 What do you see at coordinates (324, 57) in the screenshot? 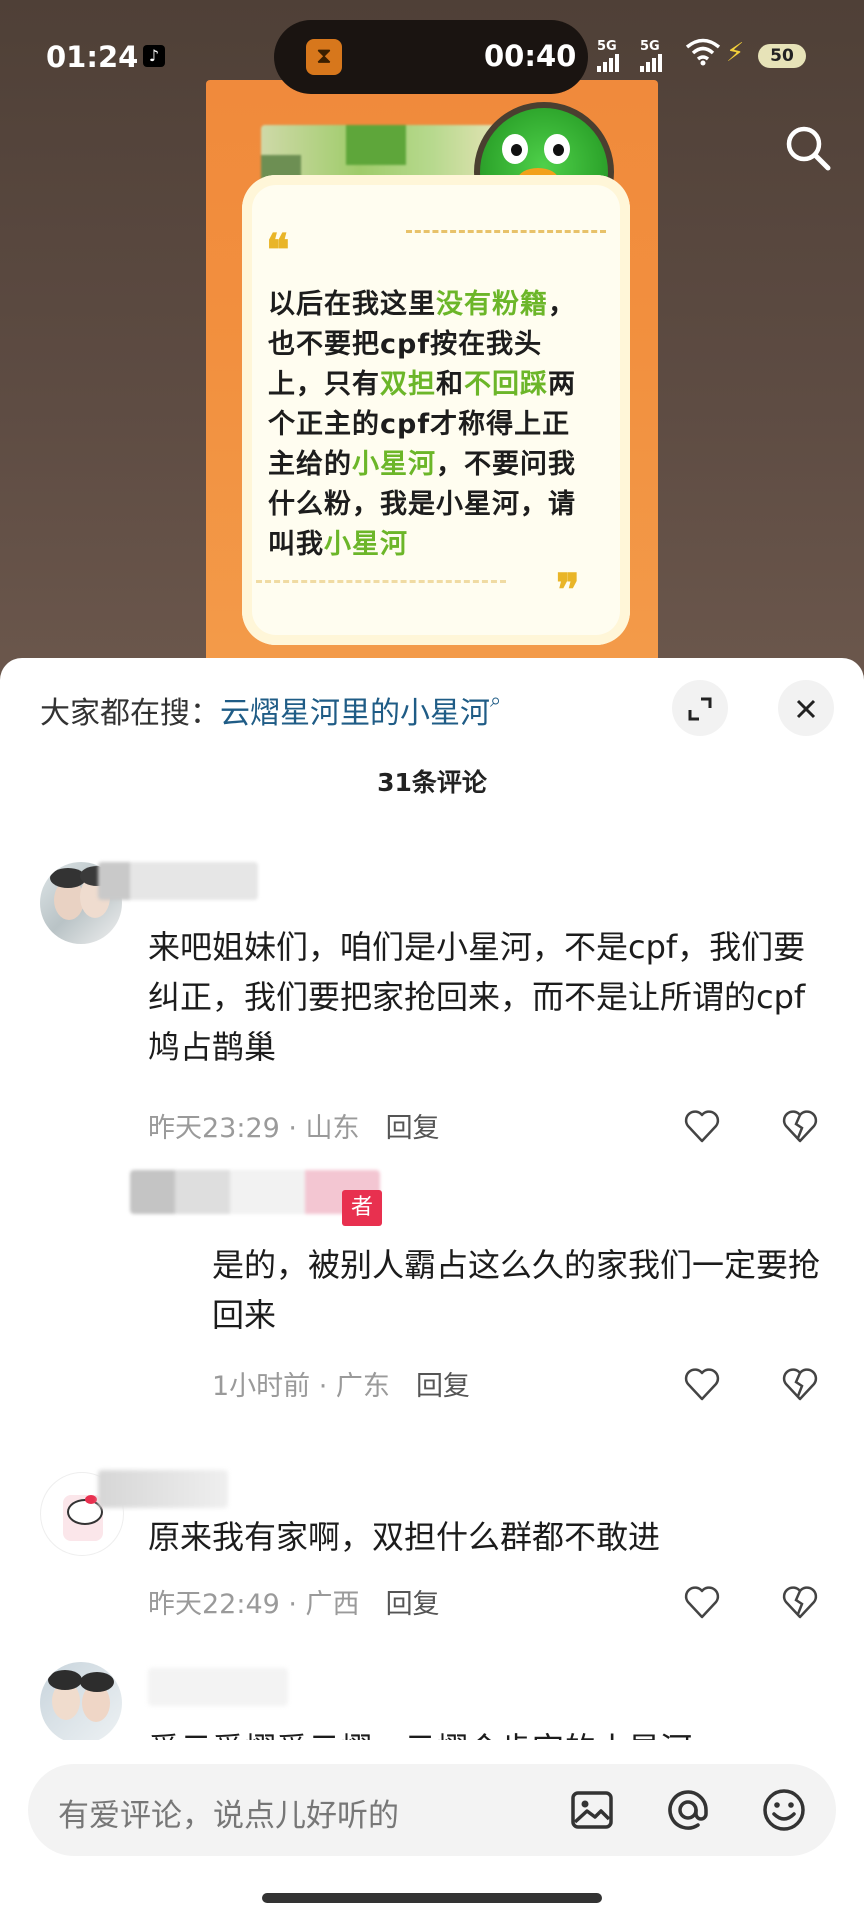
I see `hourglass-icon: ⧗` at bounding box center [324, 57].